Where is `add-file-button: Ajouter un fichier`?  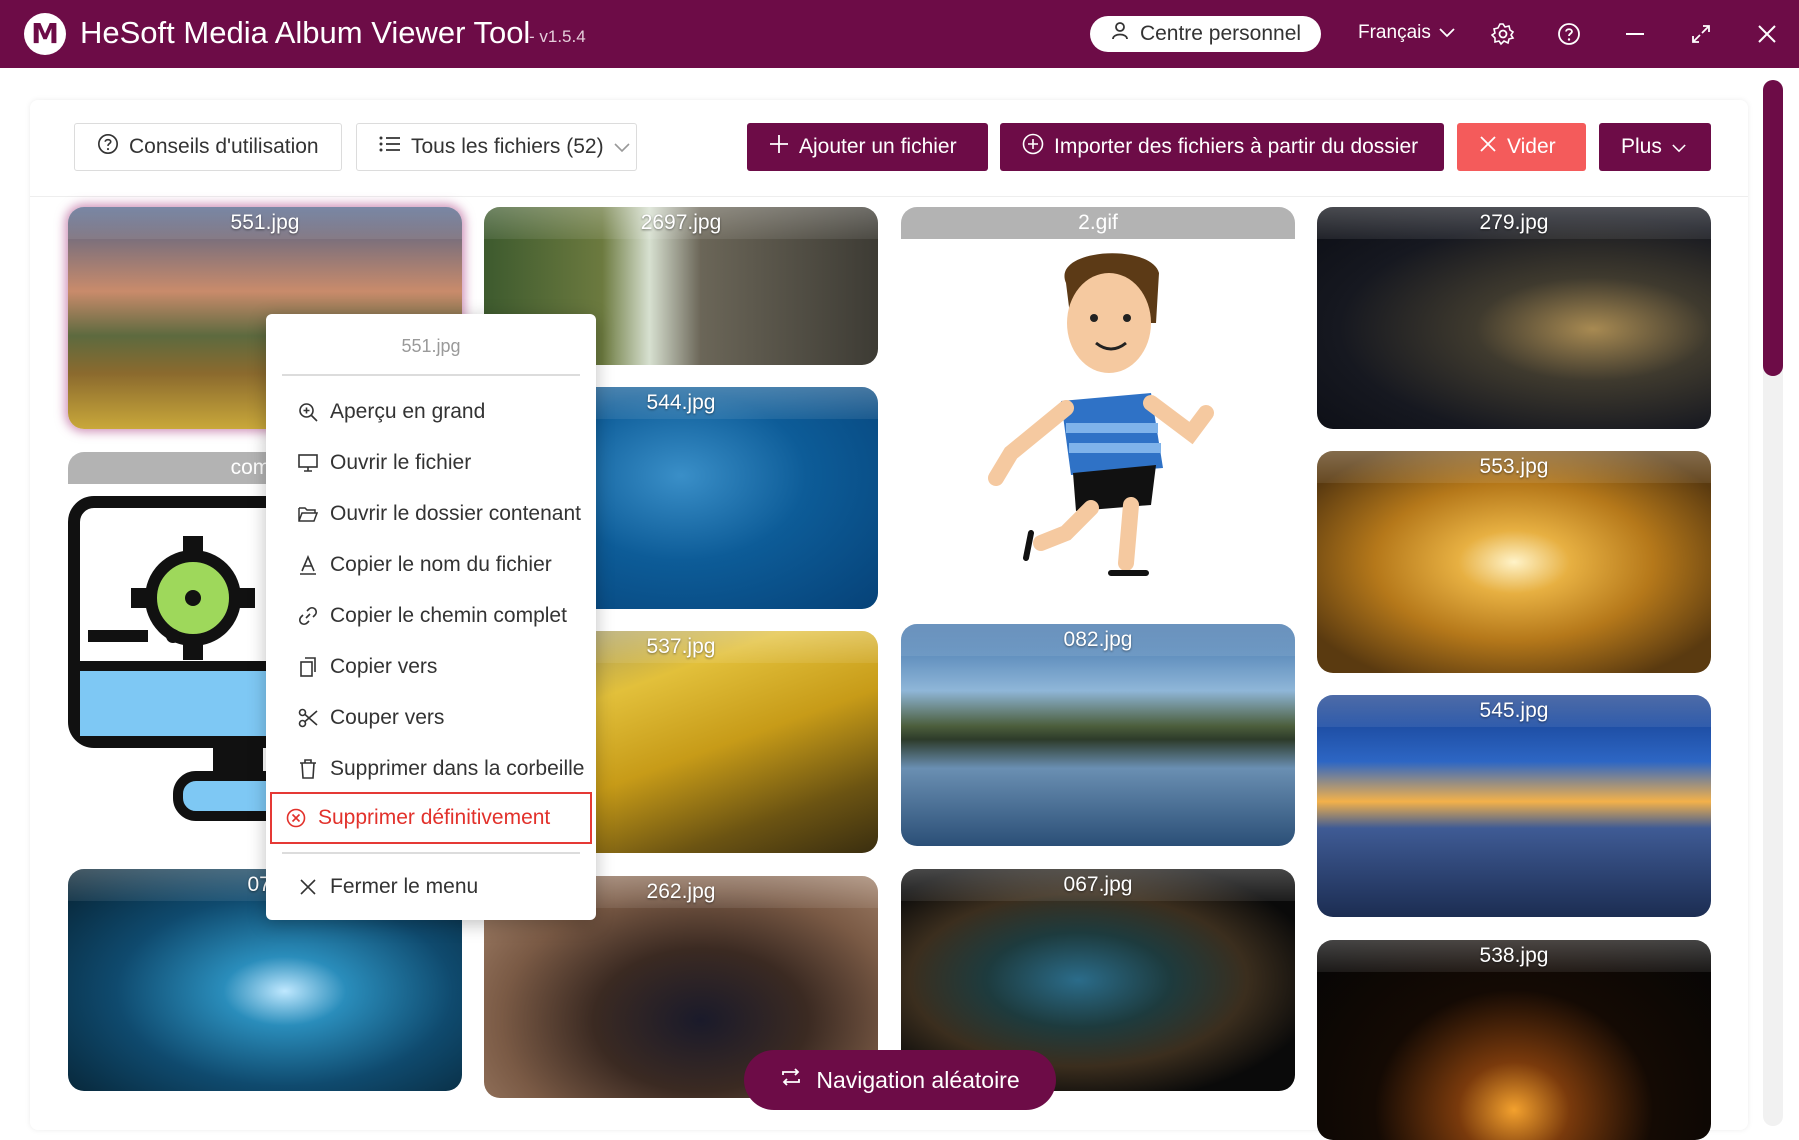
add-file-button: Ajouter un fichier is located at coordinates (867, 147).